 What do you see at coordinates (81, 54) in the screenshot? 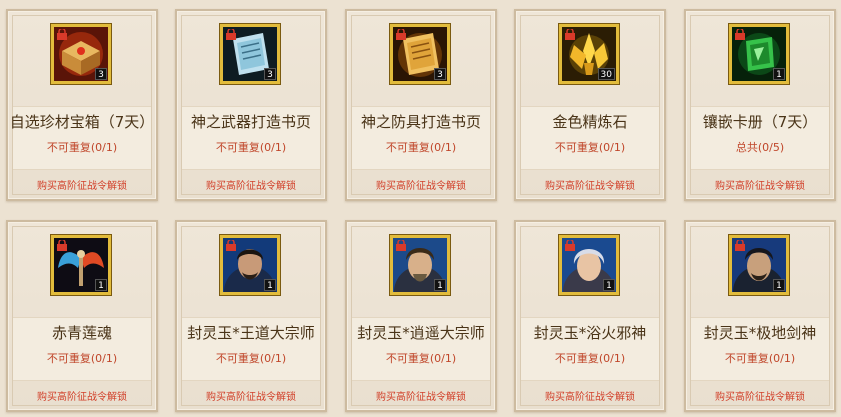
I see `treasure-chest-icon: 3` at bounding box center [81, 54].